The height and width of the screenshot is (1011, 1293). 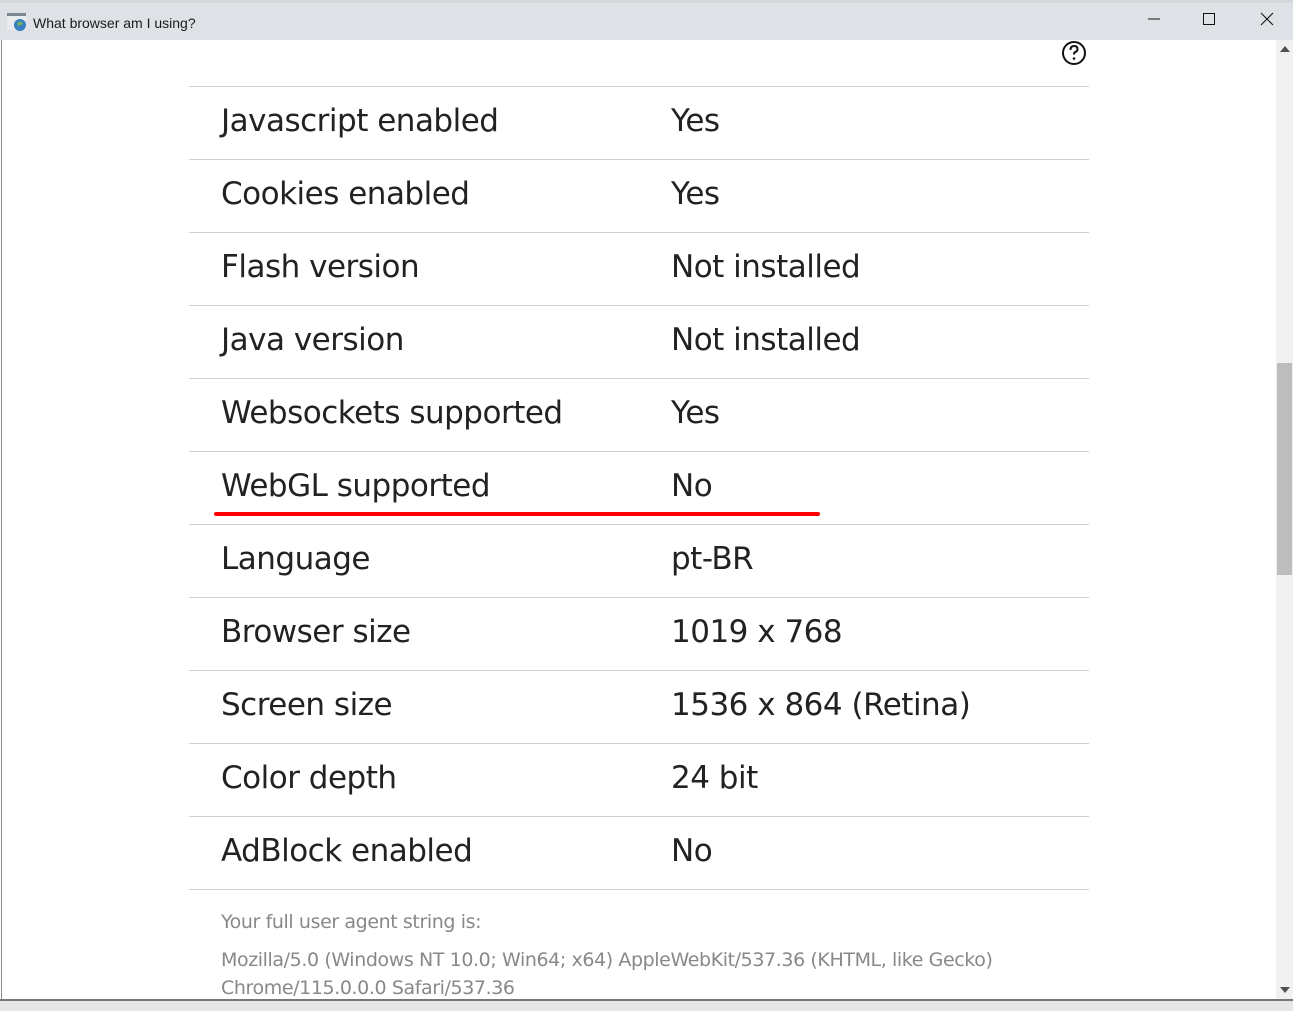 I want to click on window-bottom-edge, so click(x=646, y=1005).